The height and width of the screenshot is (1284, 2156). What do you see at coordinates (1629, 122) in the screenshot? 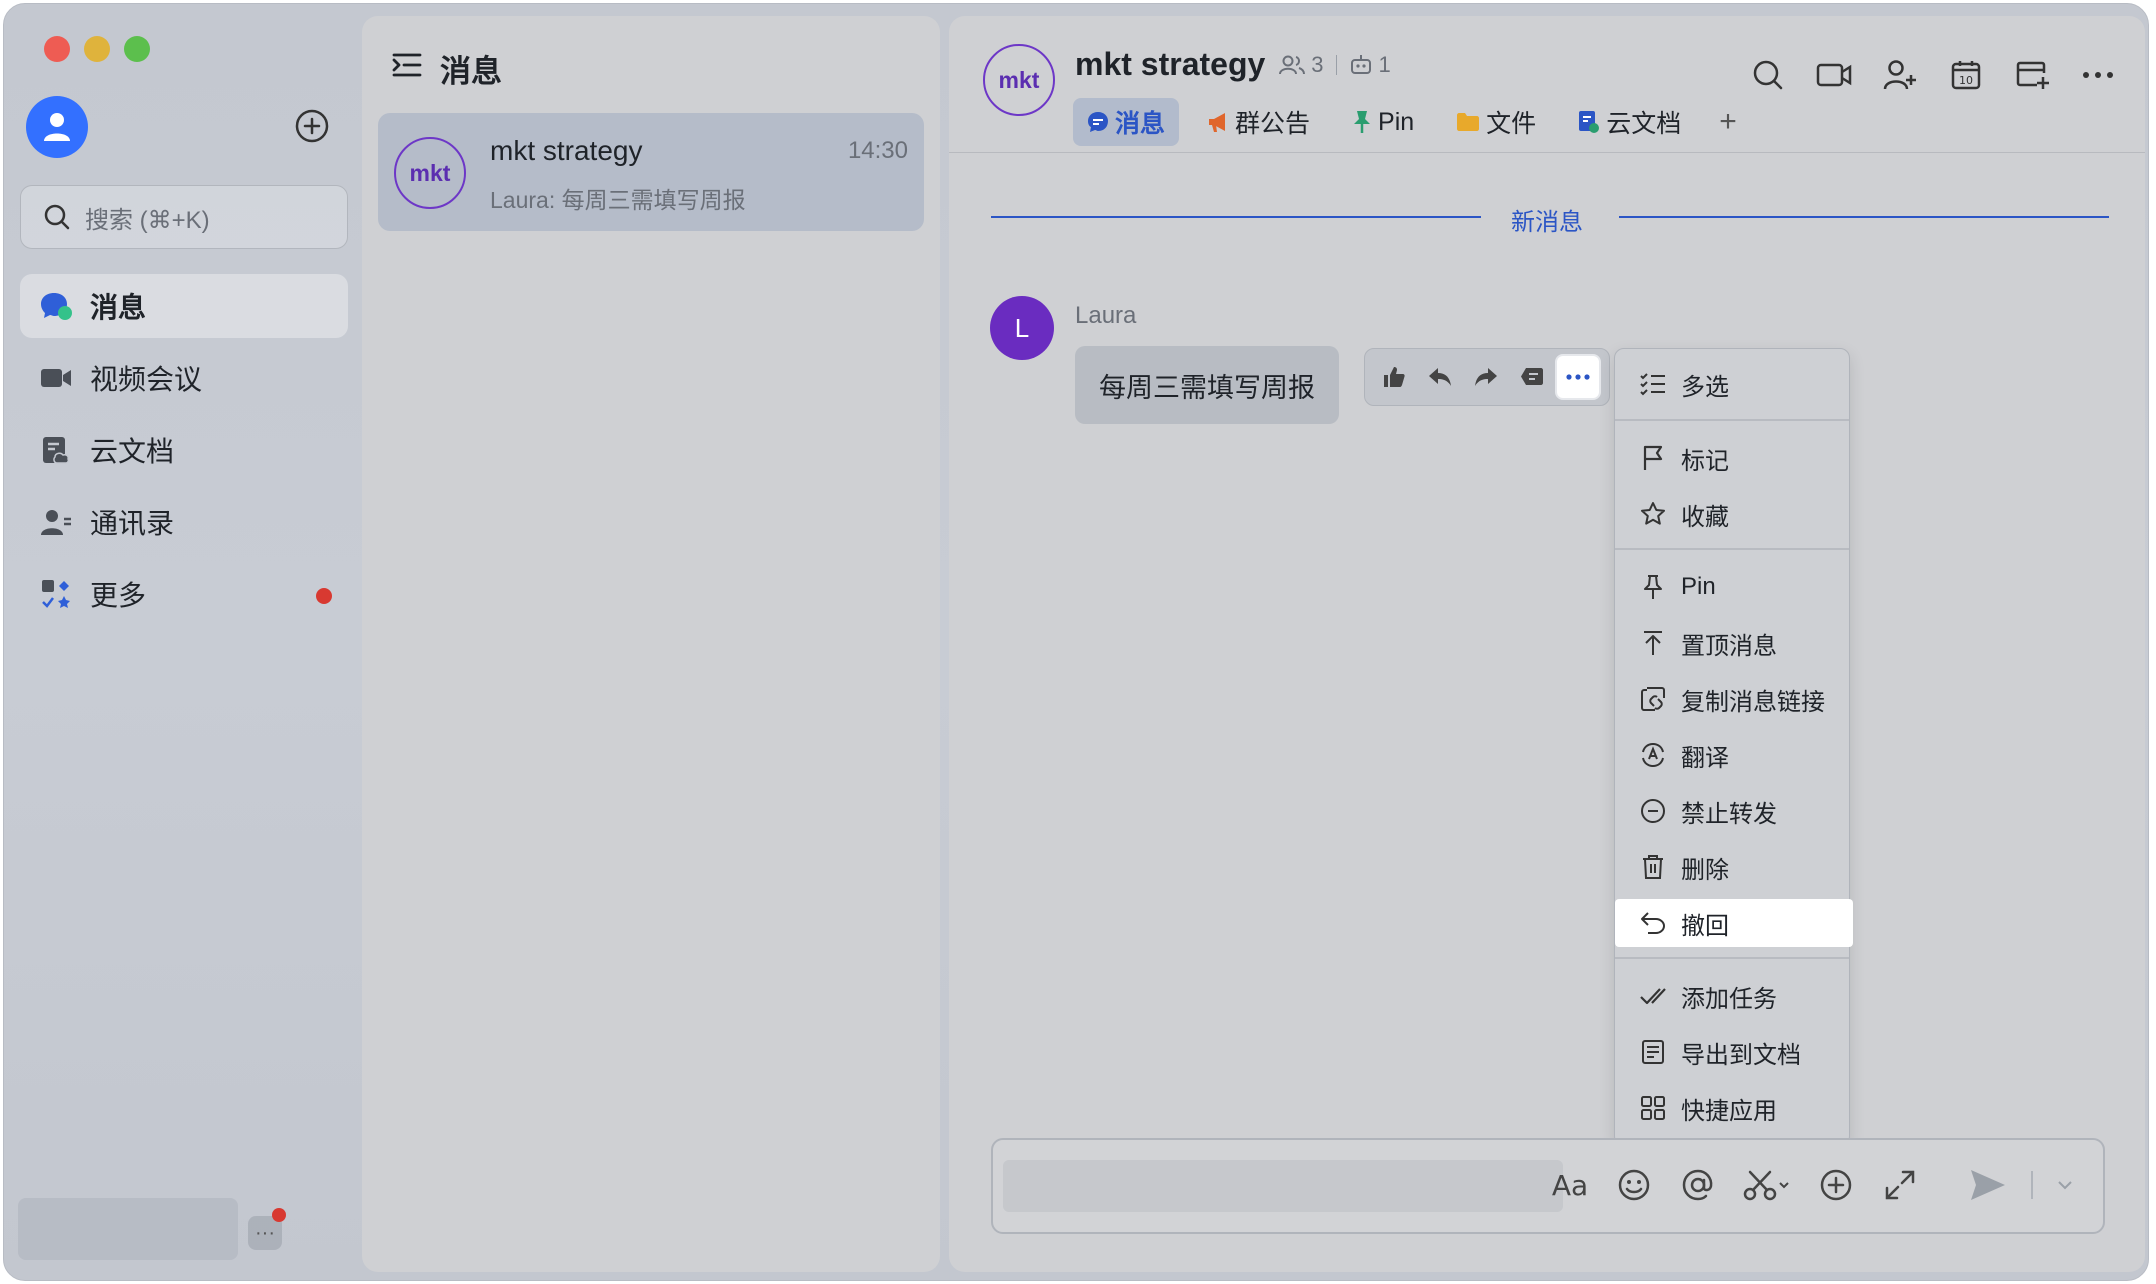
I see `tab-cloud-docs: 云文档` at bounding box center [1629, 122].